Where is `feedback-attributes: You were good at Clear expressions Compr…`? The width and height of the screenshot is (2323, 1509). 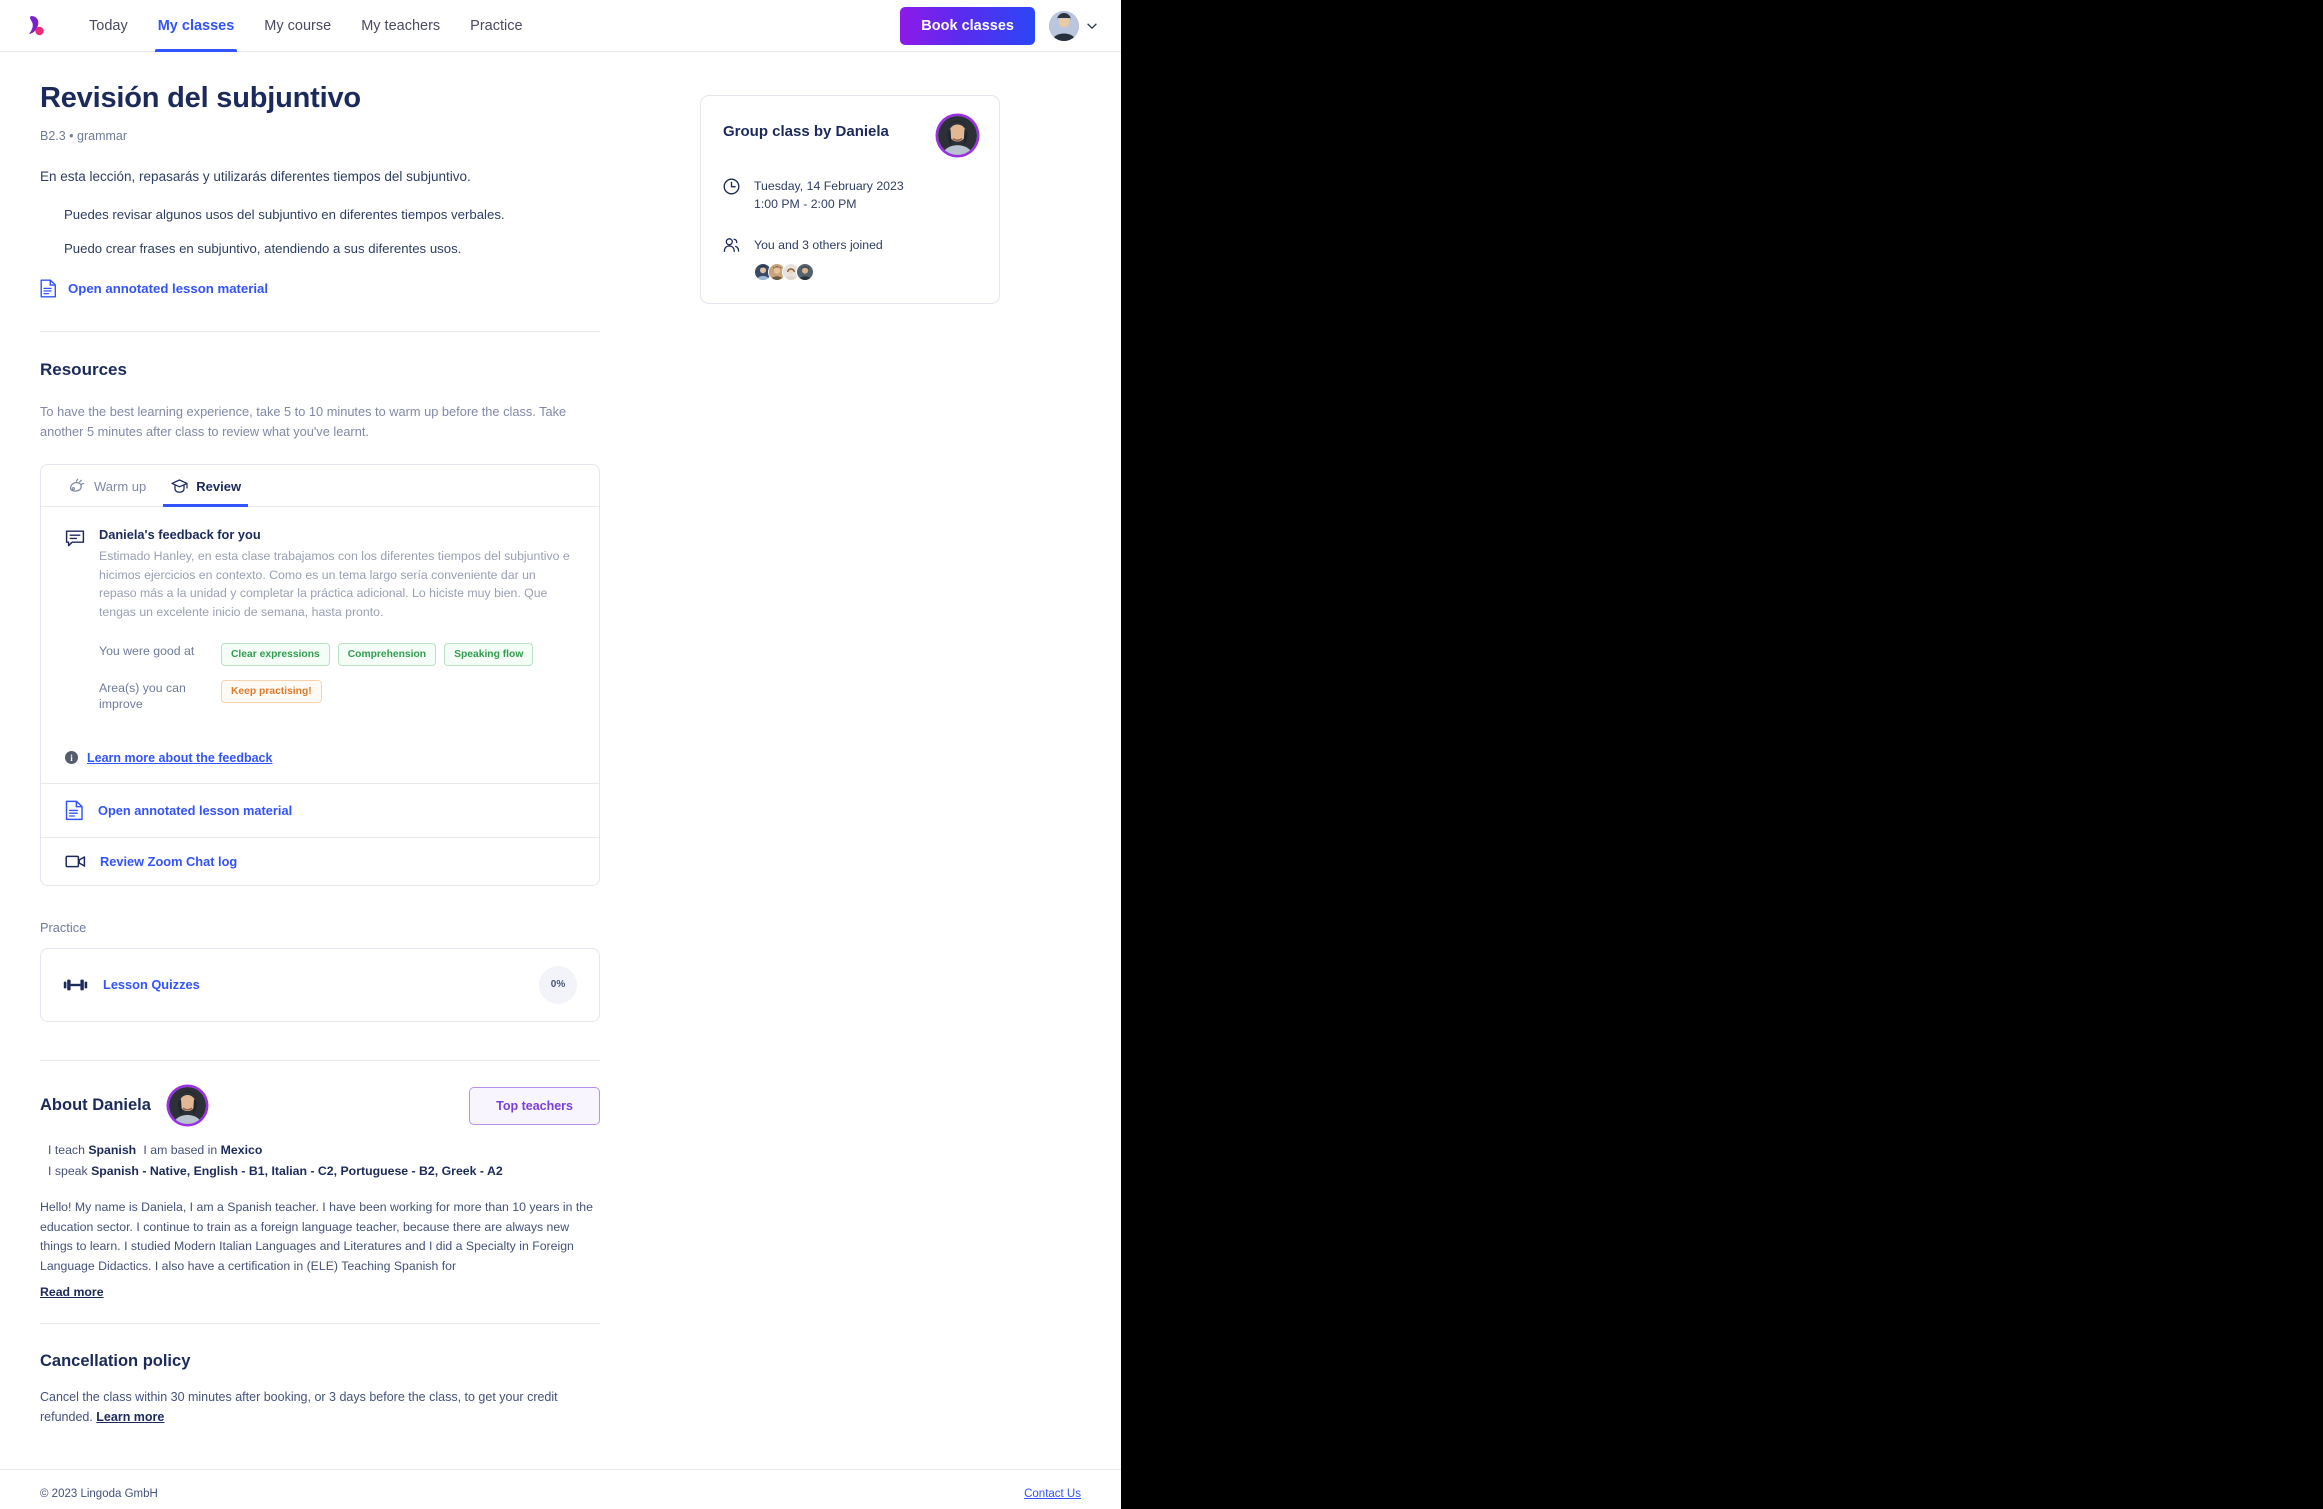
feedback-attributes: You were good at Clear expressions Compr… is located at coordinates (337, 677).